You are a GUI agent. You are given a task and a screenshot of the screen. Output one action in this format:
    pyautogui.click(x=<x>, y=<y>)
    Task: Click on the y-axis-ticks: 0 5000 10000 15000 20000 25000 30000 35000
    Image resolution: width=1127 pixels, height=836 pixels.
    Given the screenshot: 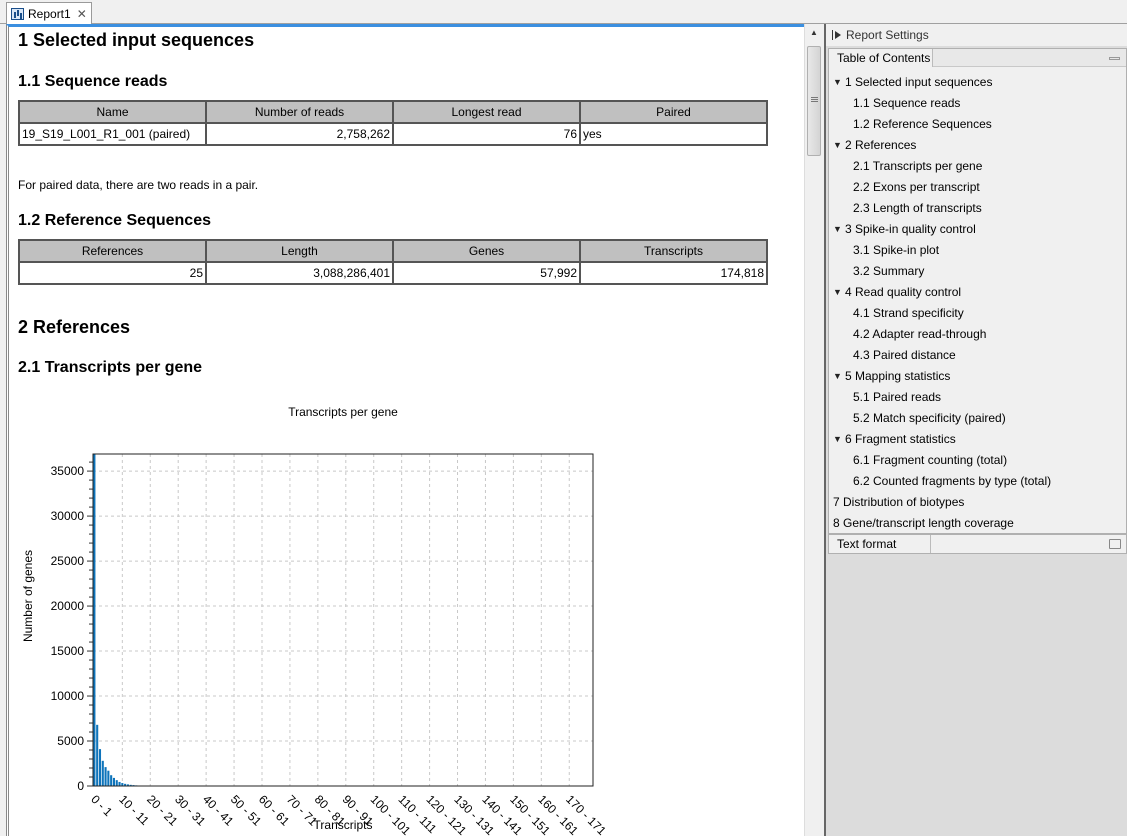 What is the action you would take?
    pyautogui.click(x=72, y=627)
    